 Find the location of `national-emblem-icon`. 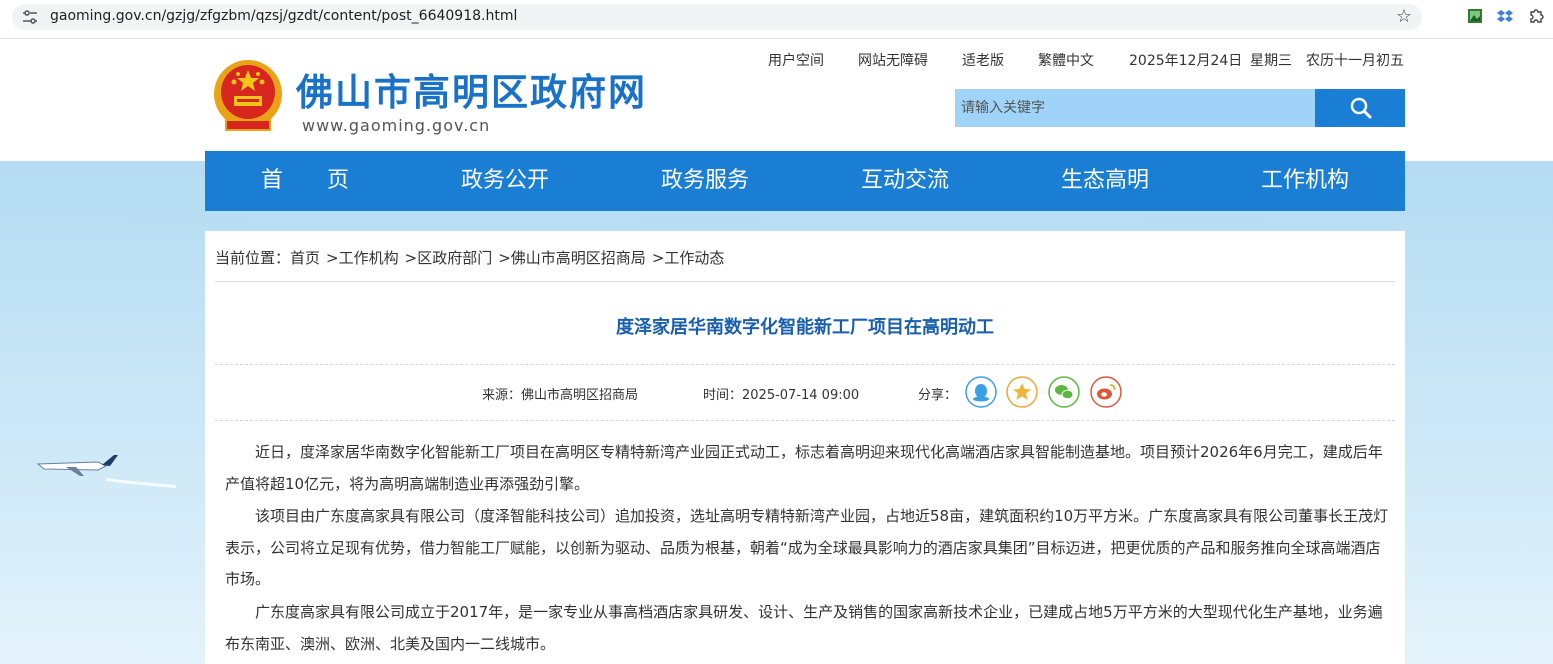

national-emblem-icon is located at coordinates (248, 95).